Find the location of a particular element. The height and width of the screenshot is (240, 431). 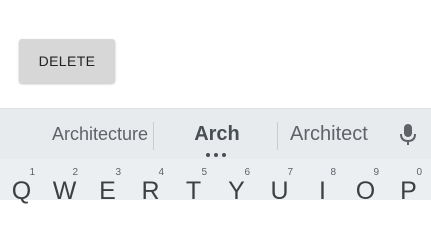

microphone-icon is located at coordinates (408, 135).